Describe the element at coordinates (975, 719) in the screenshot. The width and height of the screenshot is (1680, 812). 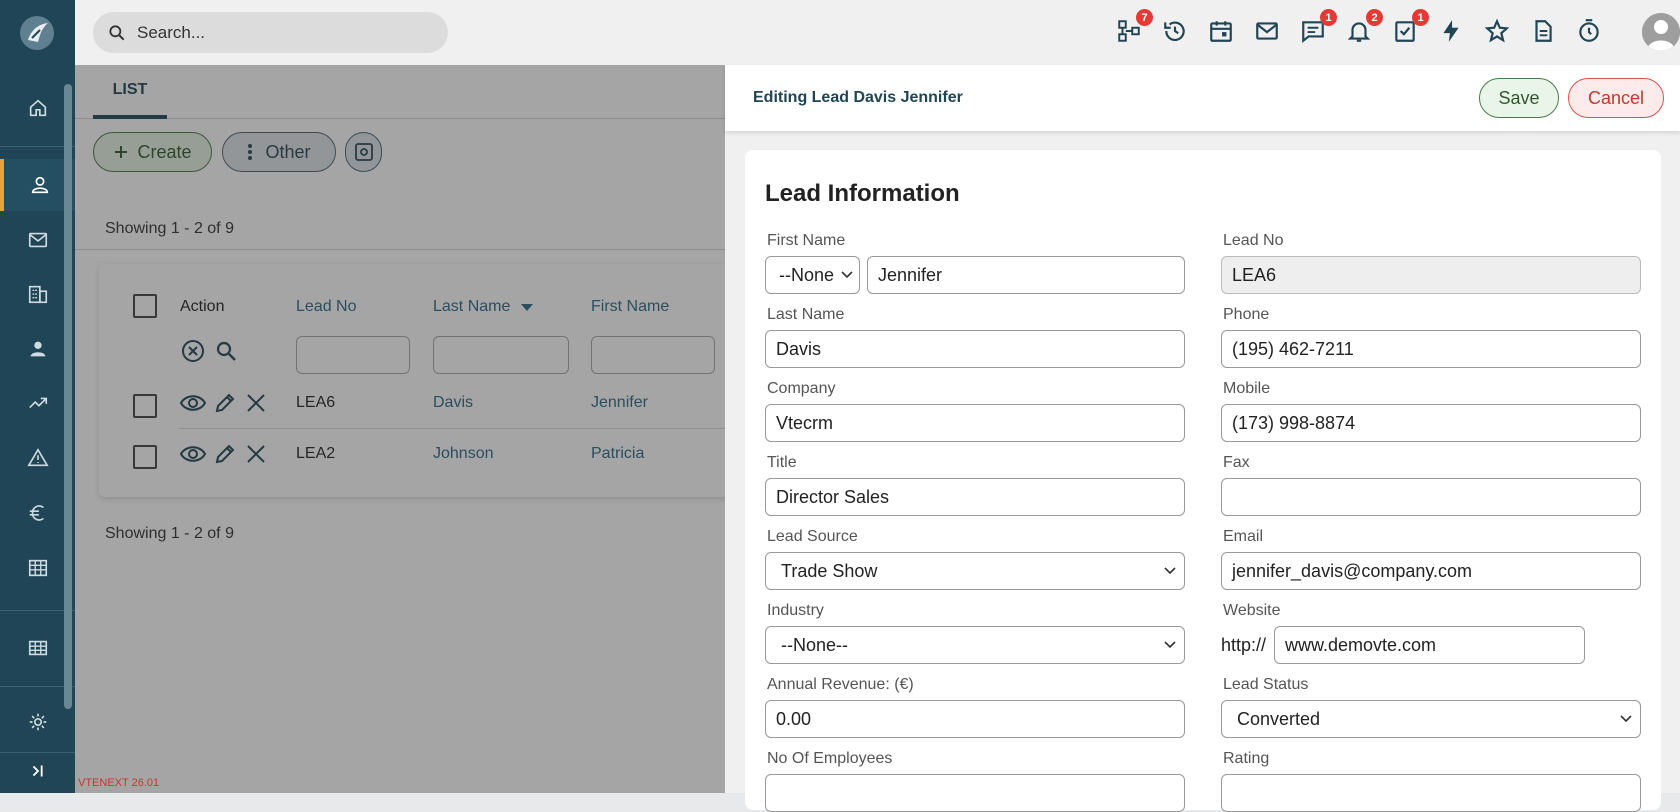
I see `annual-revenue-field: 0.00` at that location.